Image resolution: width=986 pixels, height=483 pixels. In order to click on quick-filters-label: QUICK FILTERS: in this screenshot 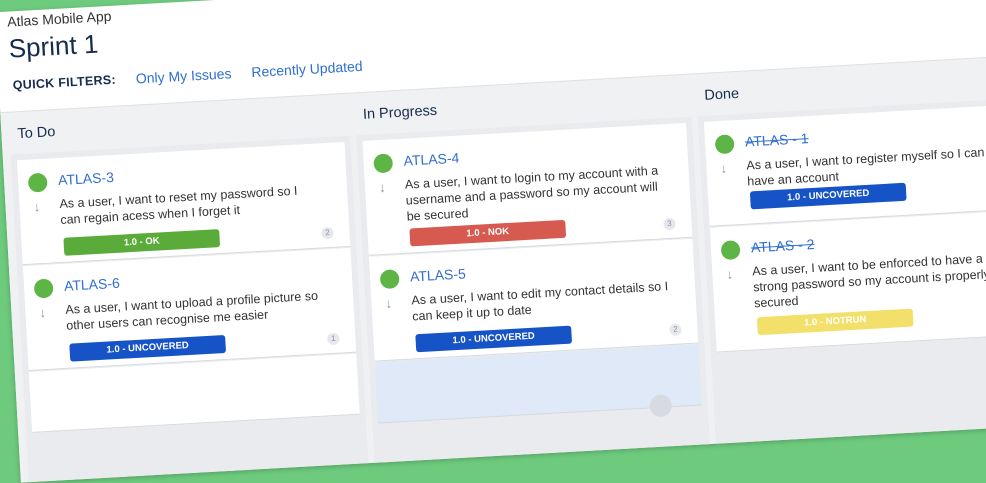, I will do `click(64, 82)`.